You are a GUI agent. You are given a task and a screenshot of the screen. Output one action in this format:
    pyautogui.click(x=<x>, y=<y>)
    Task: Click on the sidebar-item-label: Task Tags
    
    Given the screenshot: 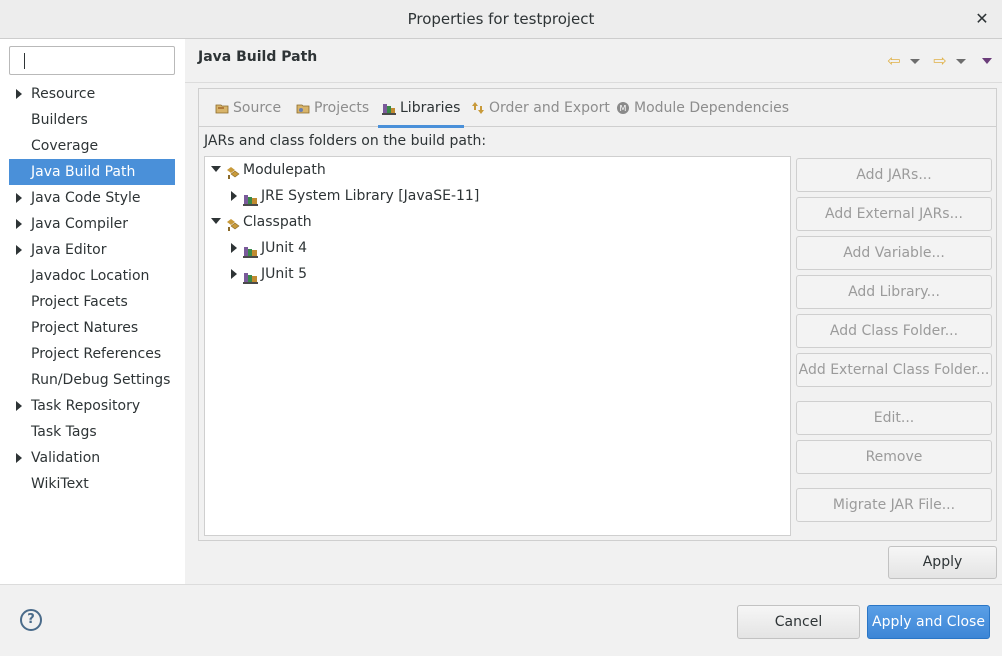 What is the action you would take?
    pyautogui.click(x=64, y=432)
    